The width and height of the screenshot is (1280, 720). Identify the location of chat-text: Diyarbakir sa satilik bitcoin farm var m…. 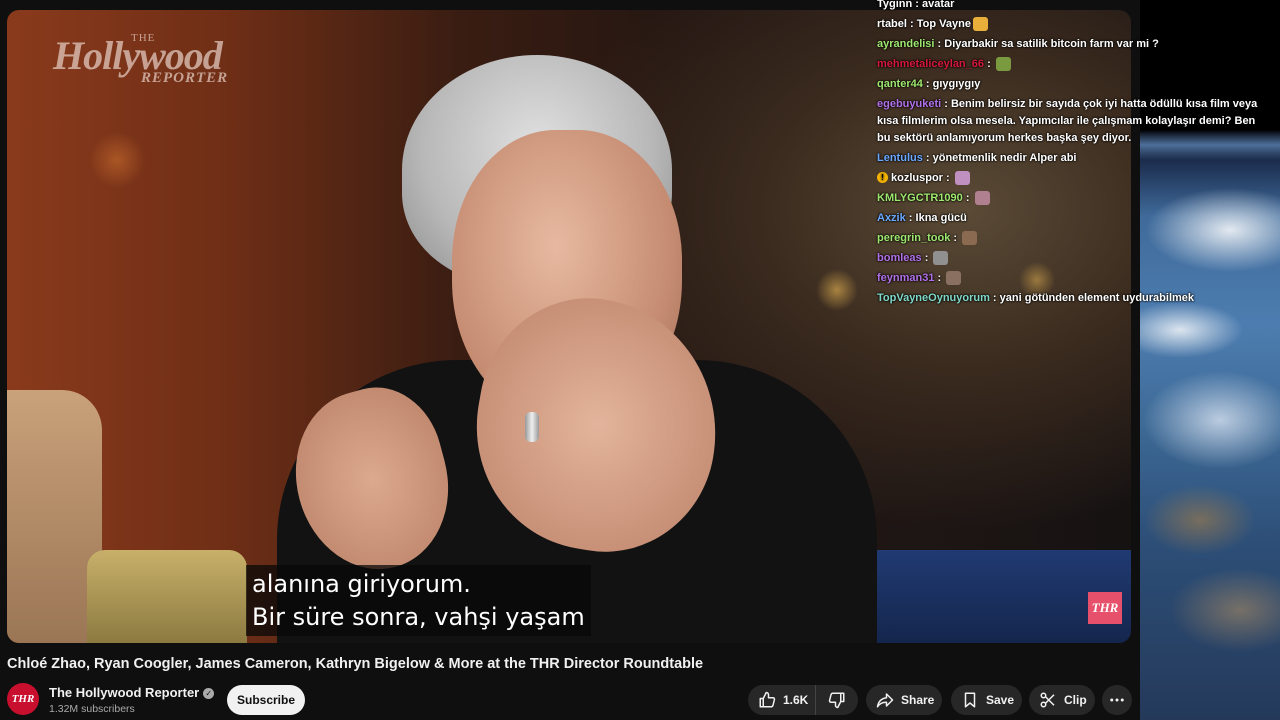
(1051, 43).